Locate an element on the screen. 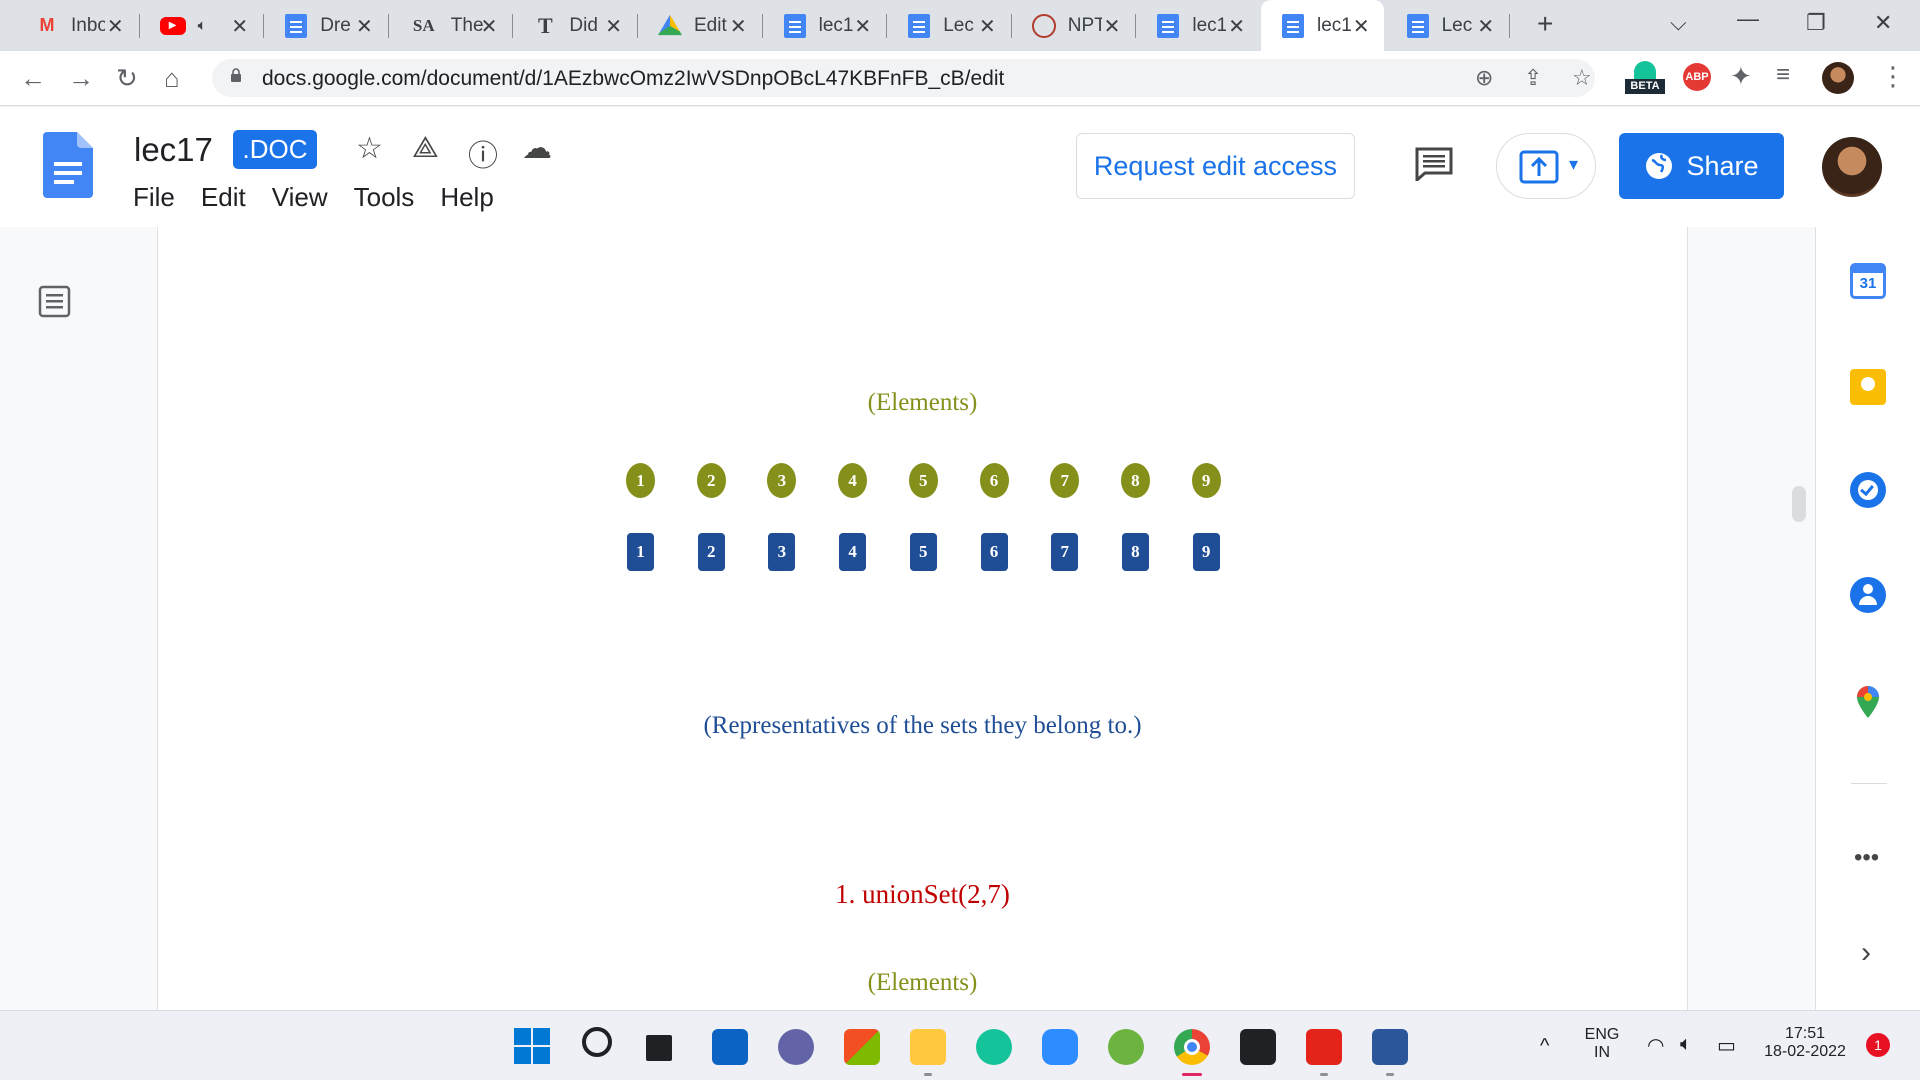  clock: 17:51 18-02-2022 is located at coordinates (1805, 1043).